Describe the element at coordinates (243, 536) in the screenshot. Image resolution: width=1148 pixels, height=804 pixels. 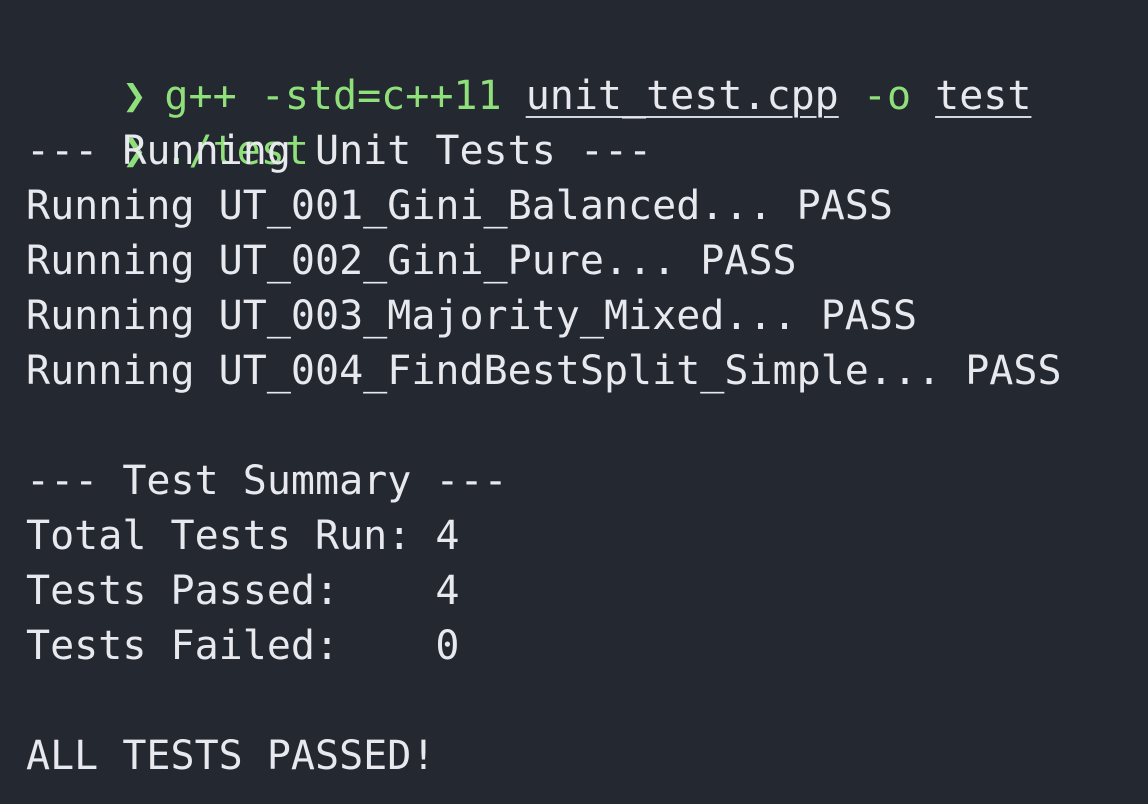
I see `summary-total: Total Tests Run: 4` at that location.